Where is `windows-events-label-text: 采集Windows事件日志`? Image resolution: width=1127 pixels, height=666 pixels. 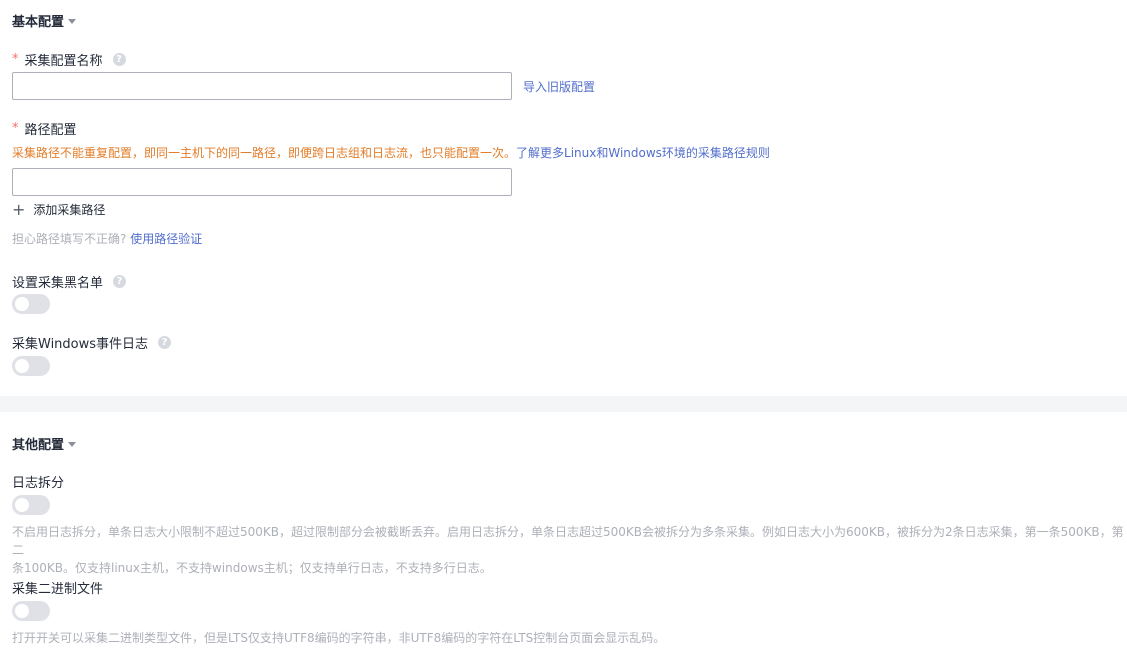
windows-events-label-text: 采集Windows事件日志 is located at coordinates (80, 344).